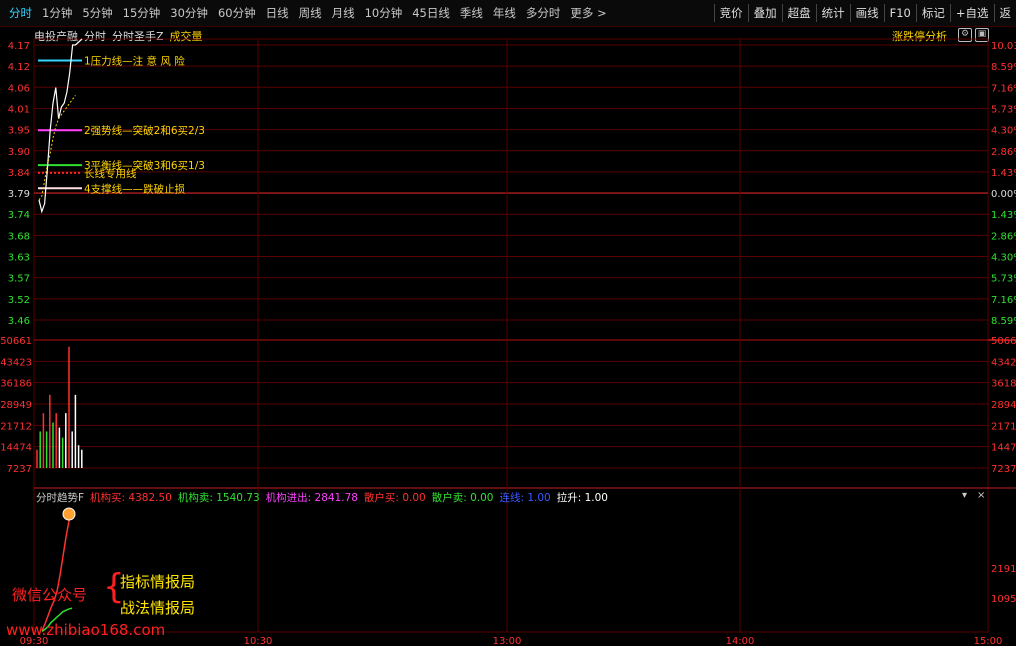 The height and width of the screenshot is (646, 1016). I want to click on price-tick-label: 4.12, so click(19, 67).